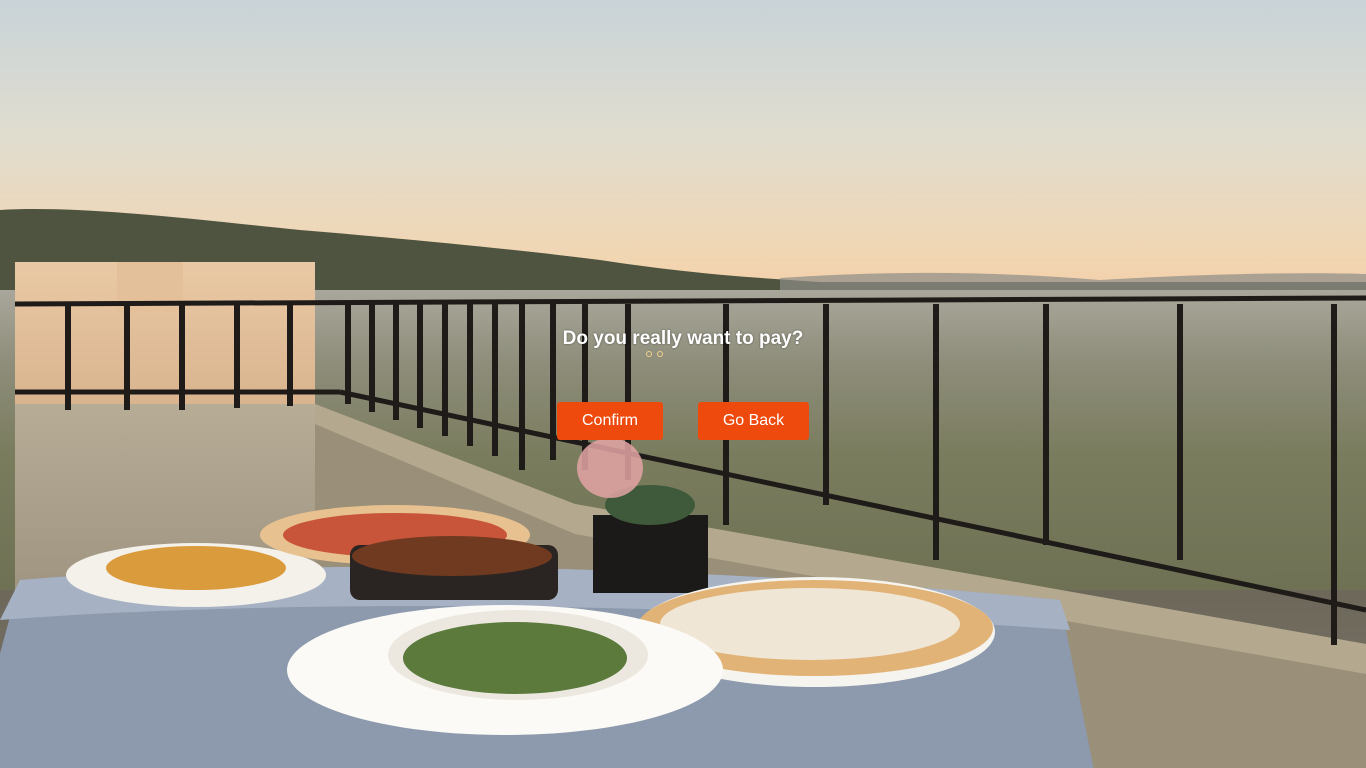  I want to click on dialog-title: Do you really want to pay?, so click(683, 338).